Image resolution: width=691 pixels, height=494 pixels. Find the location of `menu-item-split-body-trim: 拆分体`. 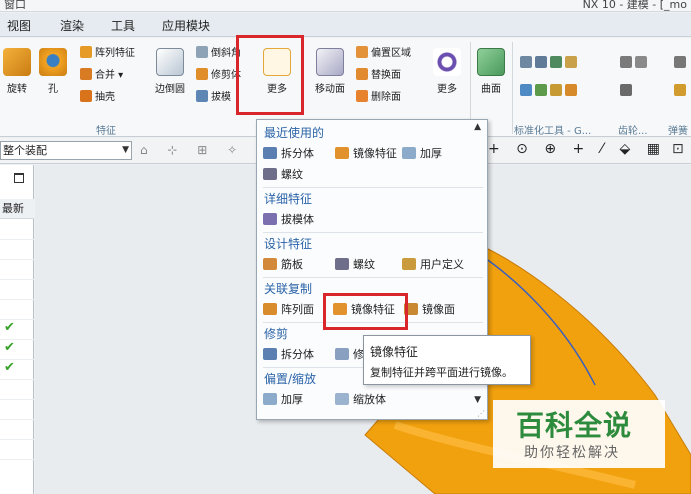

menu-item-split-body-trim: 拆分体 is located at coordinates (288, 355).